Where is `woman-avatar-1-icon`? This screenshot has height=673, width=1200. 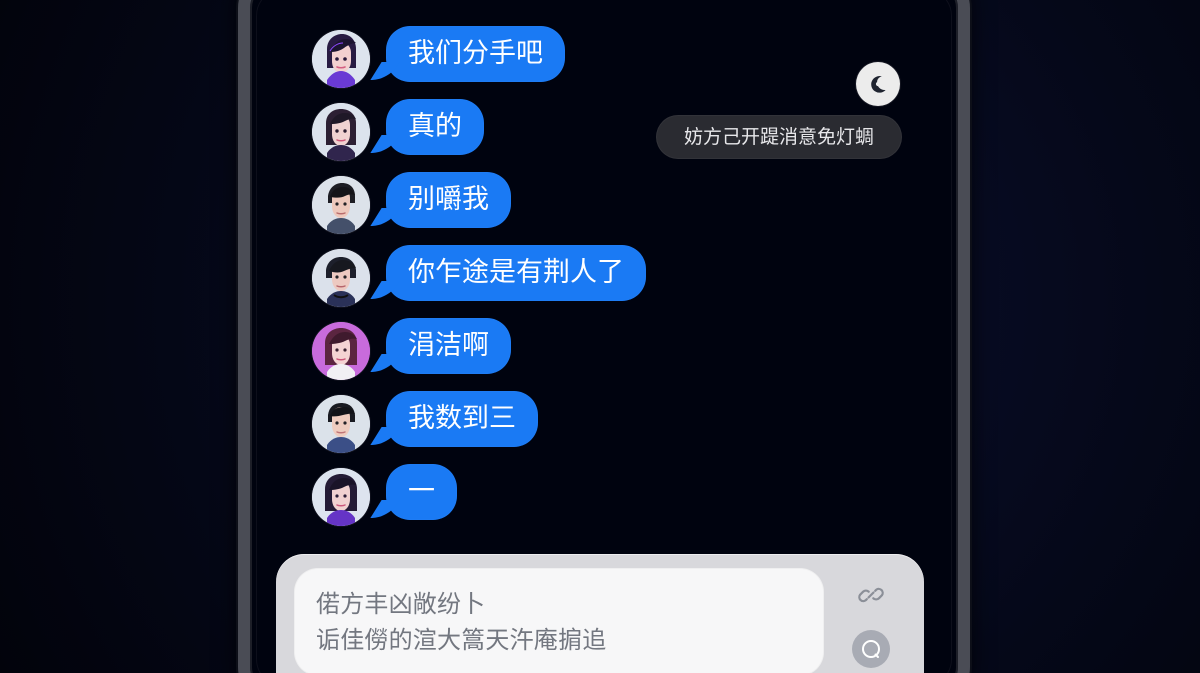
woman-avatar-1-icon is located at coordinates (341, 59).